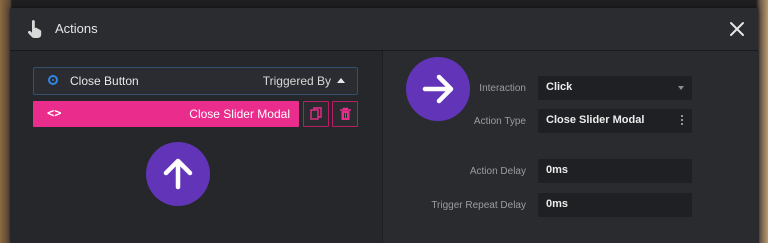 This screenshot has height=243, width=768. Describe the element at coordinates (682, 121) in the screenshot. I see `more-options-icon` at that location.